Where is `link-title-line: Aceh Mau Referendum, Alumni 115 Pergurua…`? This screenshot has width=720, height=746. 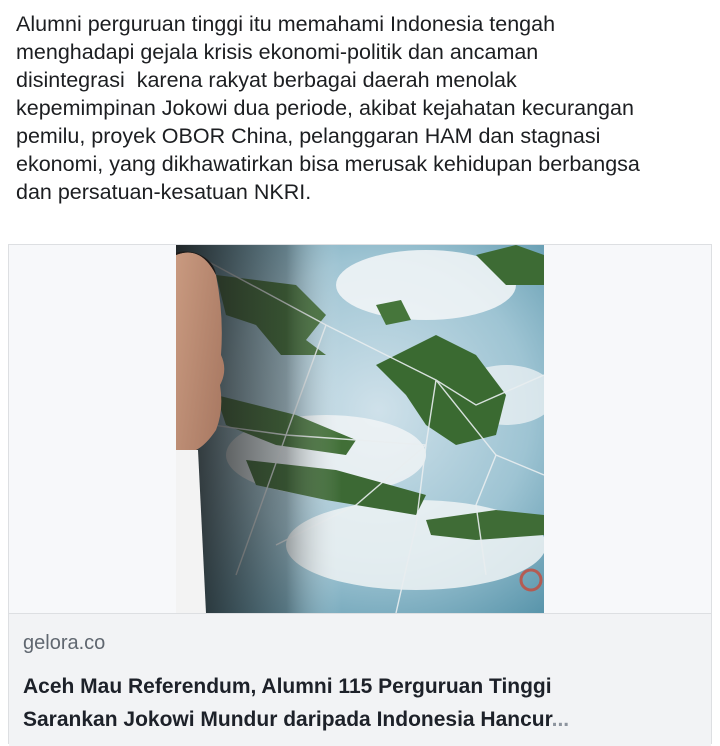
link-title-line: Aceh Mau Referendum, Alumni 115 Pergurua… is located at coordinates (287, 686).